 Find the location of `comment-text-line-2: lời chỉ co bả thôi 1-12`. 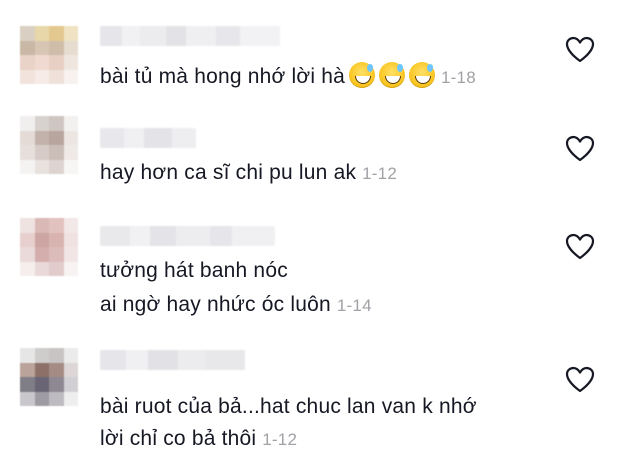

comment-text-line-2: lời chỉ co bả thôi 1-12 is located at coordinates (199, 438).